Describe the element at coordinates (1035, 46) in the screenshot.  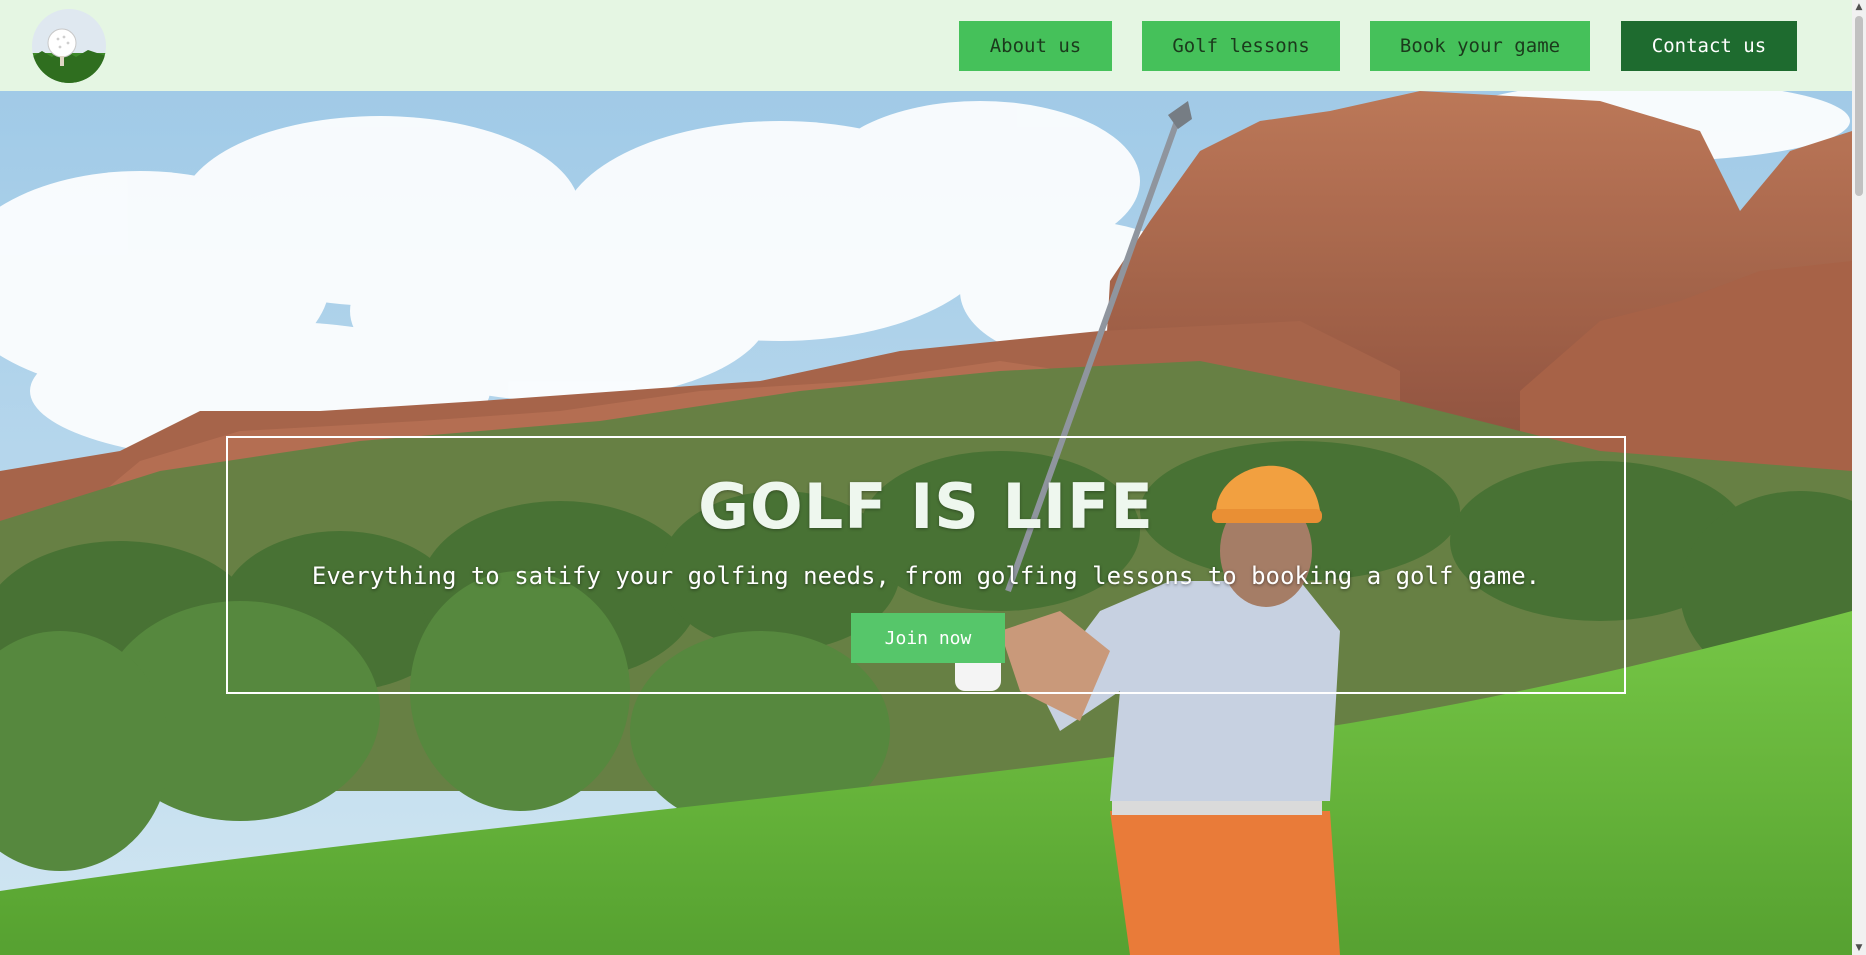
I see `nav-about-us-button: About us` at that location.